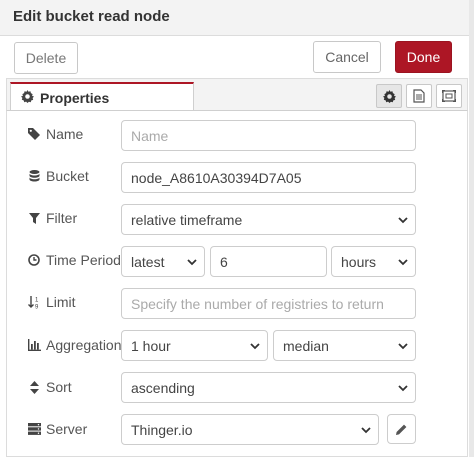  I want to click on tray-header: Edit bucket read node, so click(237, 18).